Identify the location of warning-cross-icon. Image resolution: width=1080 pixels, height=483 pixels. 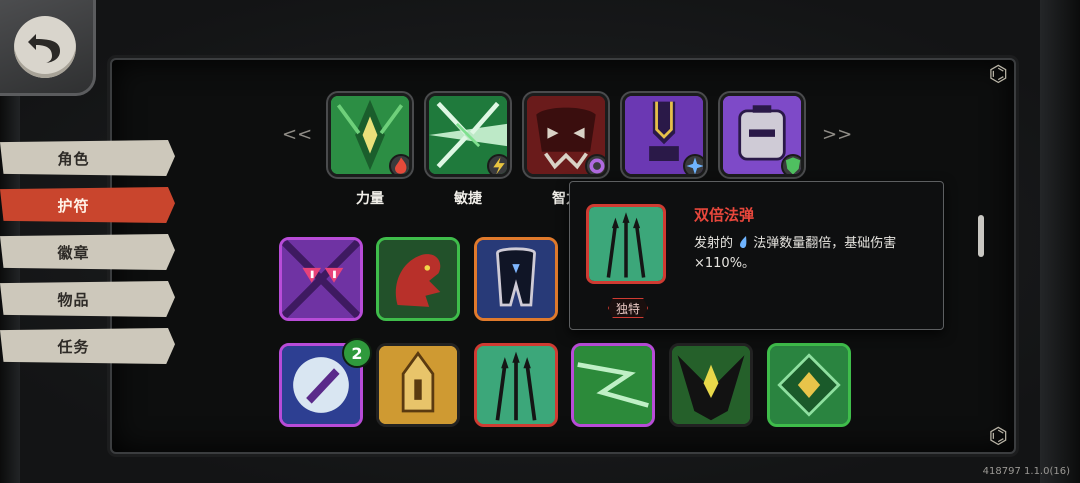
(321, 279).